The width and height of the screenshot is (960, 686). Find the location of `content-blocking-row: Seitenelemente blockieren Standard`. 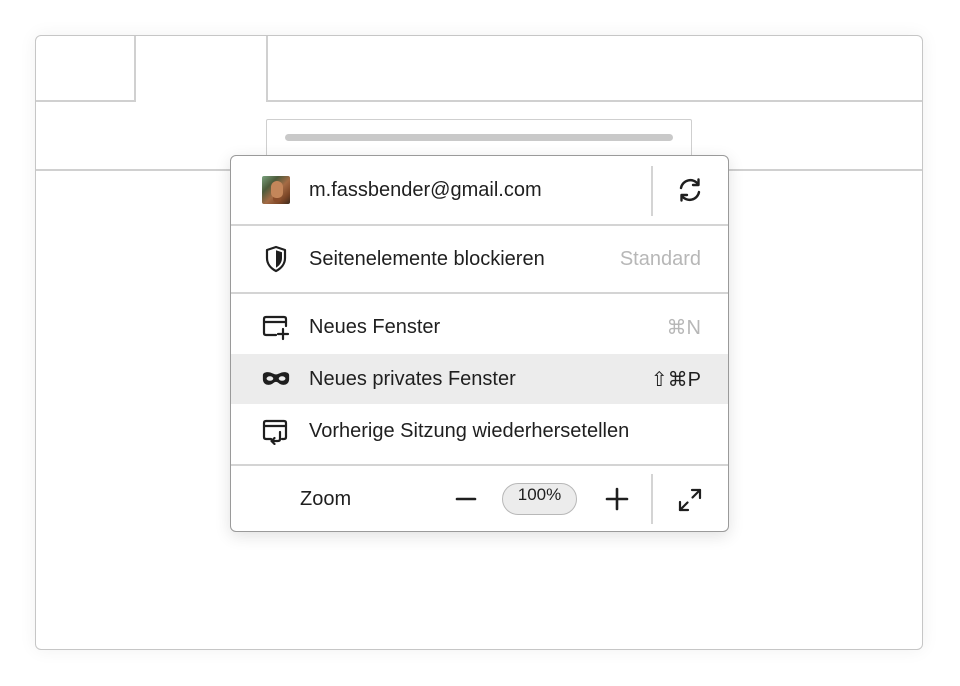

content-blocking-row: Seitenelemente blockieren Standard is located at coordinates (479, 259).